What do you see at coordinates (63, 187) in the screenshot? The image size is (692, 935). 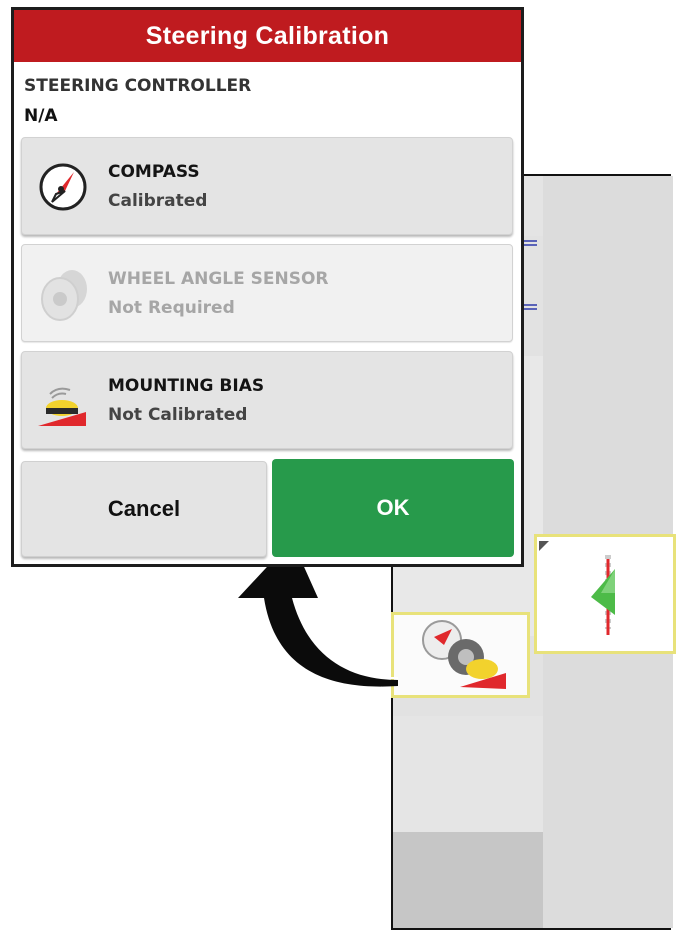 I see `compass-icon` at bounding box center [63, 187].